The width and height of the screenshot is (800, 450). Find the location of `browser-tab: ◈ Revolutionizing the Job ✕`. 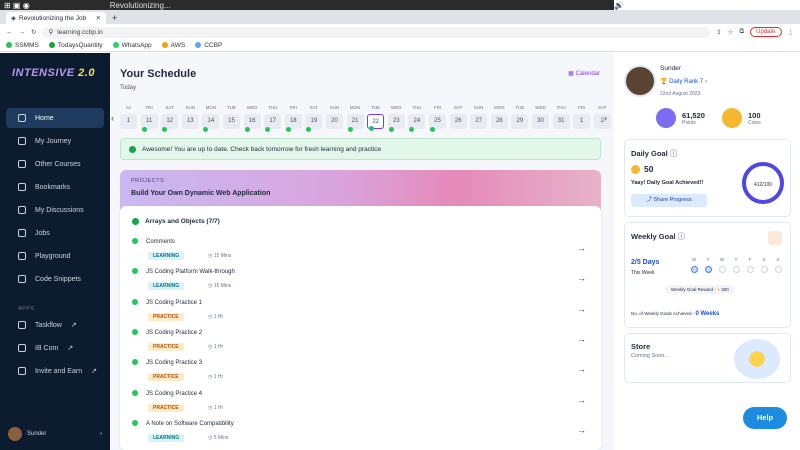

browser-tab: ◈ Revolutionizing the Job ✕ is located at coordinates (56, 18).